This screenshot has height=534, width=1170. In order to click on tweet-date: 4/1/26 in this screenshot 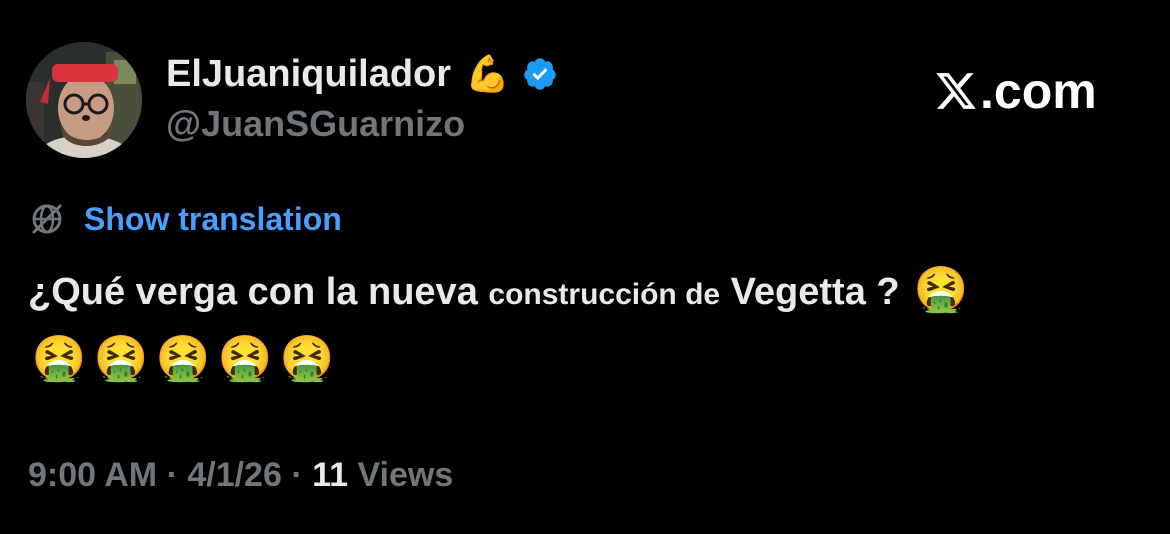, I will do `click(234, 475)`.